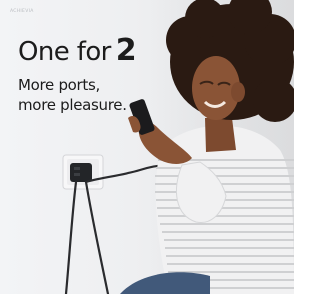  Describe the element at coordinates (59, 85) in the screenshot. I see `subheadline-line-1: More ports,` at that location.